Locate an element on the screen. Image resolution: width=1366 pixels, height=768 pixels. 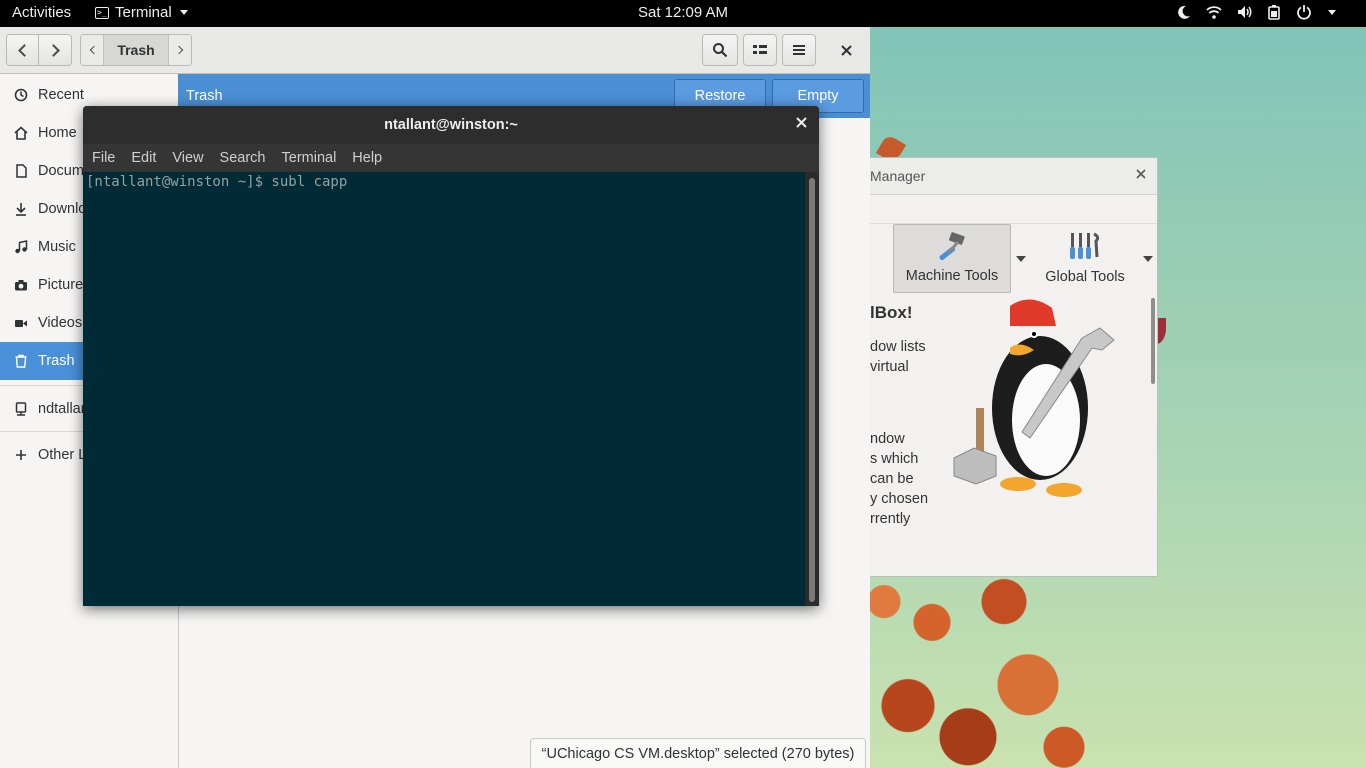
app-menu: >_ Terminal is located at coordinates (141, 12).